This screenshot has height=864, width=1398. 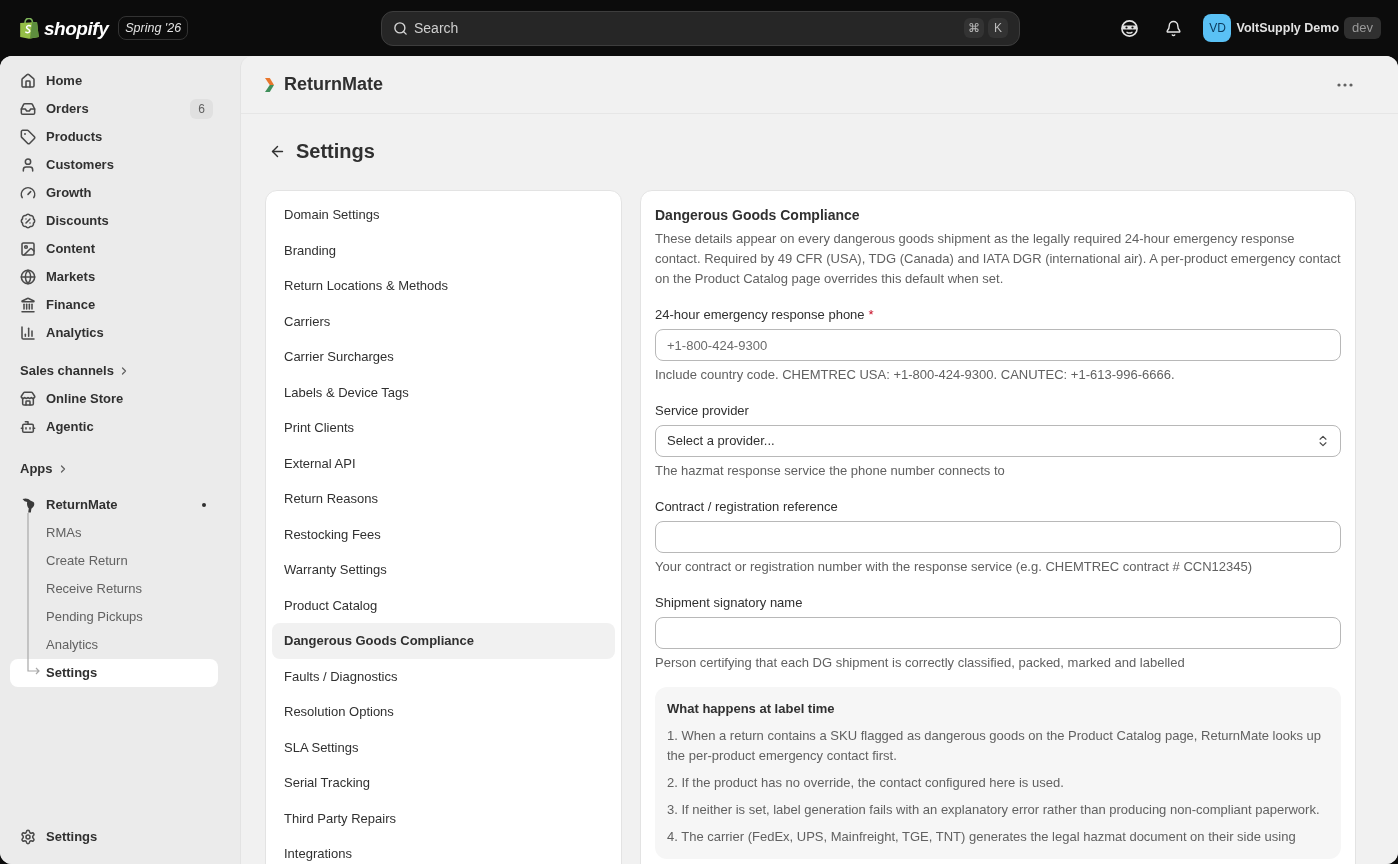 I want to click on info-step: 4. The carrier (FedEx, UPS, Mainfreight, TGE, TNT) generates the legal hazmat document on their side using, so click(x=998, y=837).